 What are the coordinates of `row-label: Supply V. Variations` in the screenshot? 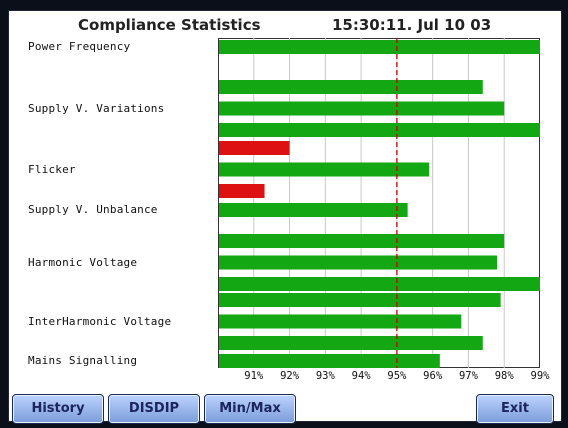 It's located at (96, 108).